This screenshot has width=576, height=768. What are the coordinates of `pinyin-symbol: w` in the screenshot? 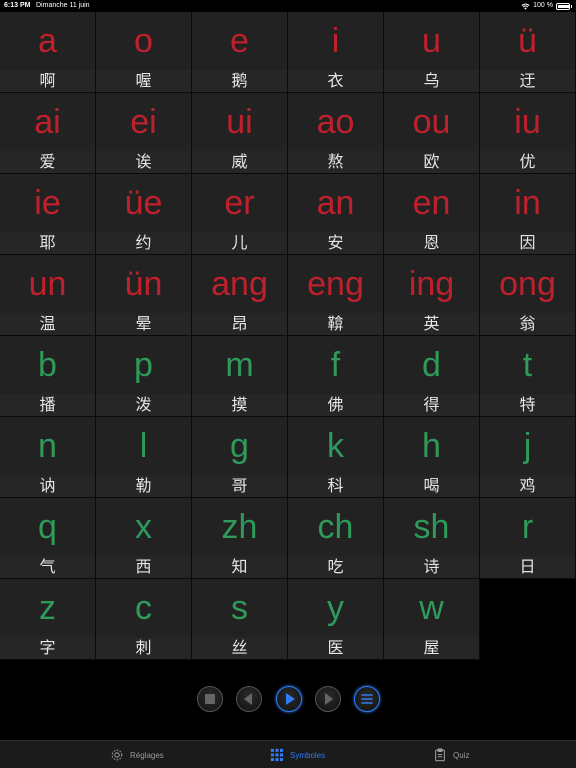 It's located at (431, 608).